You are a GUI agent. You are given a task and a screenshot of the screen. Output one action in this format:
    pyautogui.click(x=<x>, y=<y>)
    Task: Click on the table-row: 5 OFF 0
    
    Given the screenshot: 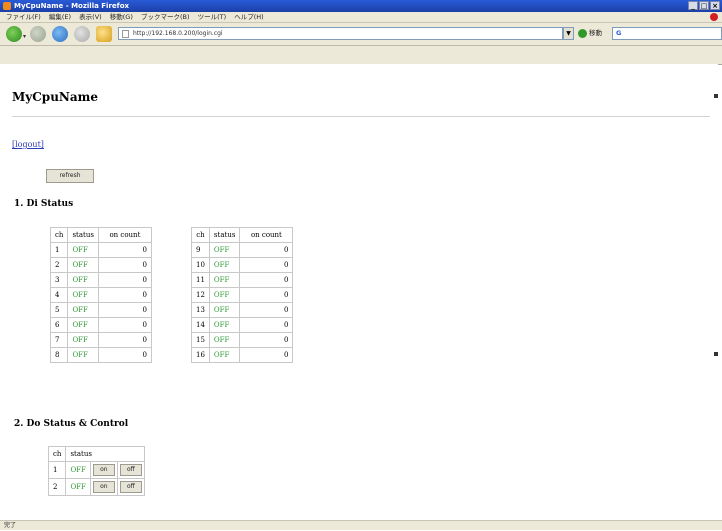 What is the action you would take?
    pyautogui.click(x=100, y=310)
    